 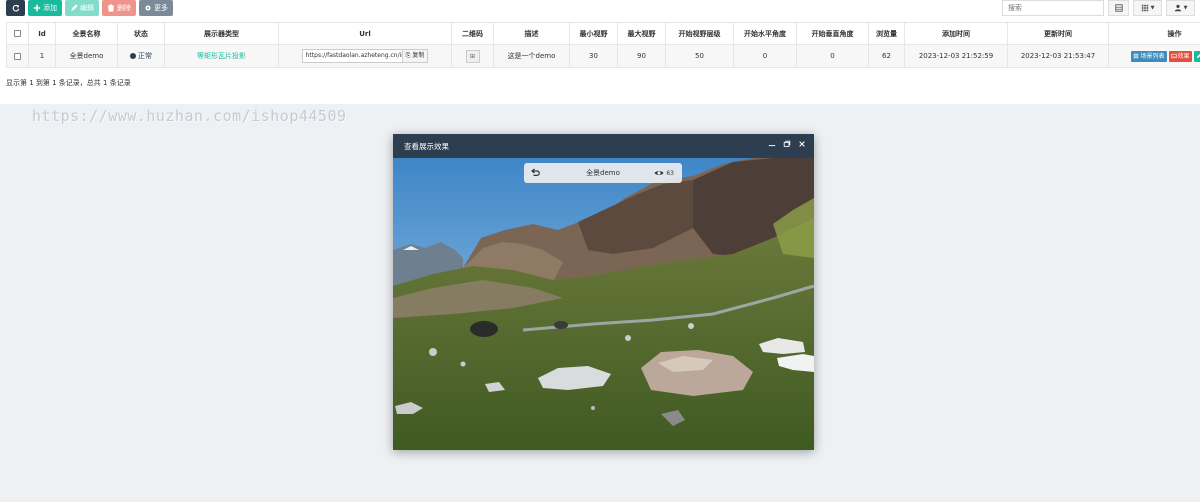 What do you see at coordinates (221, 33) in the screenshot?
I see `column-header: 展示器类型` at bounding box center [221, 33].